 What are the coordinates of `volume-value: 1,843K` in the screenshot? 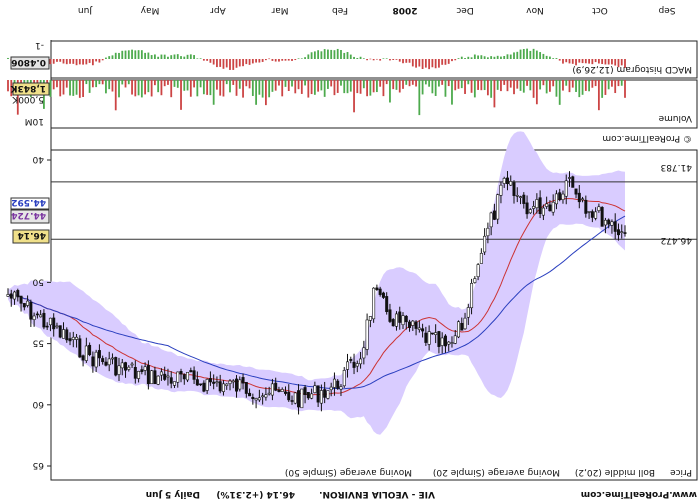 It's located at (28, 88).